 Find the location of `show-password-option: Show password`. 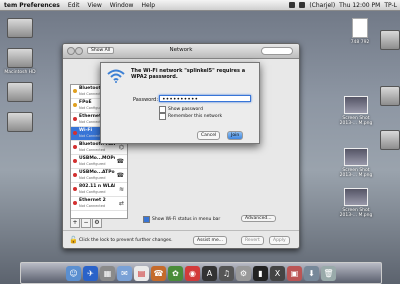

show-password-option: Show password is located at coordinates (181, 109).